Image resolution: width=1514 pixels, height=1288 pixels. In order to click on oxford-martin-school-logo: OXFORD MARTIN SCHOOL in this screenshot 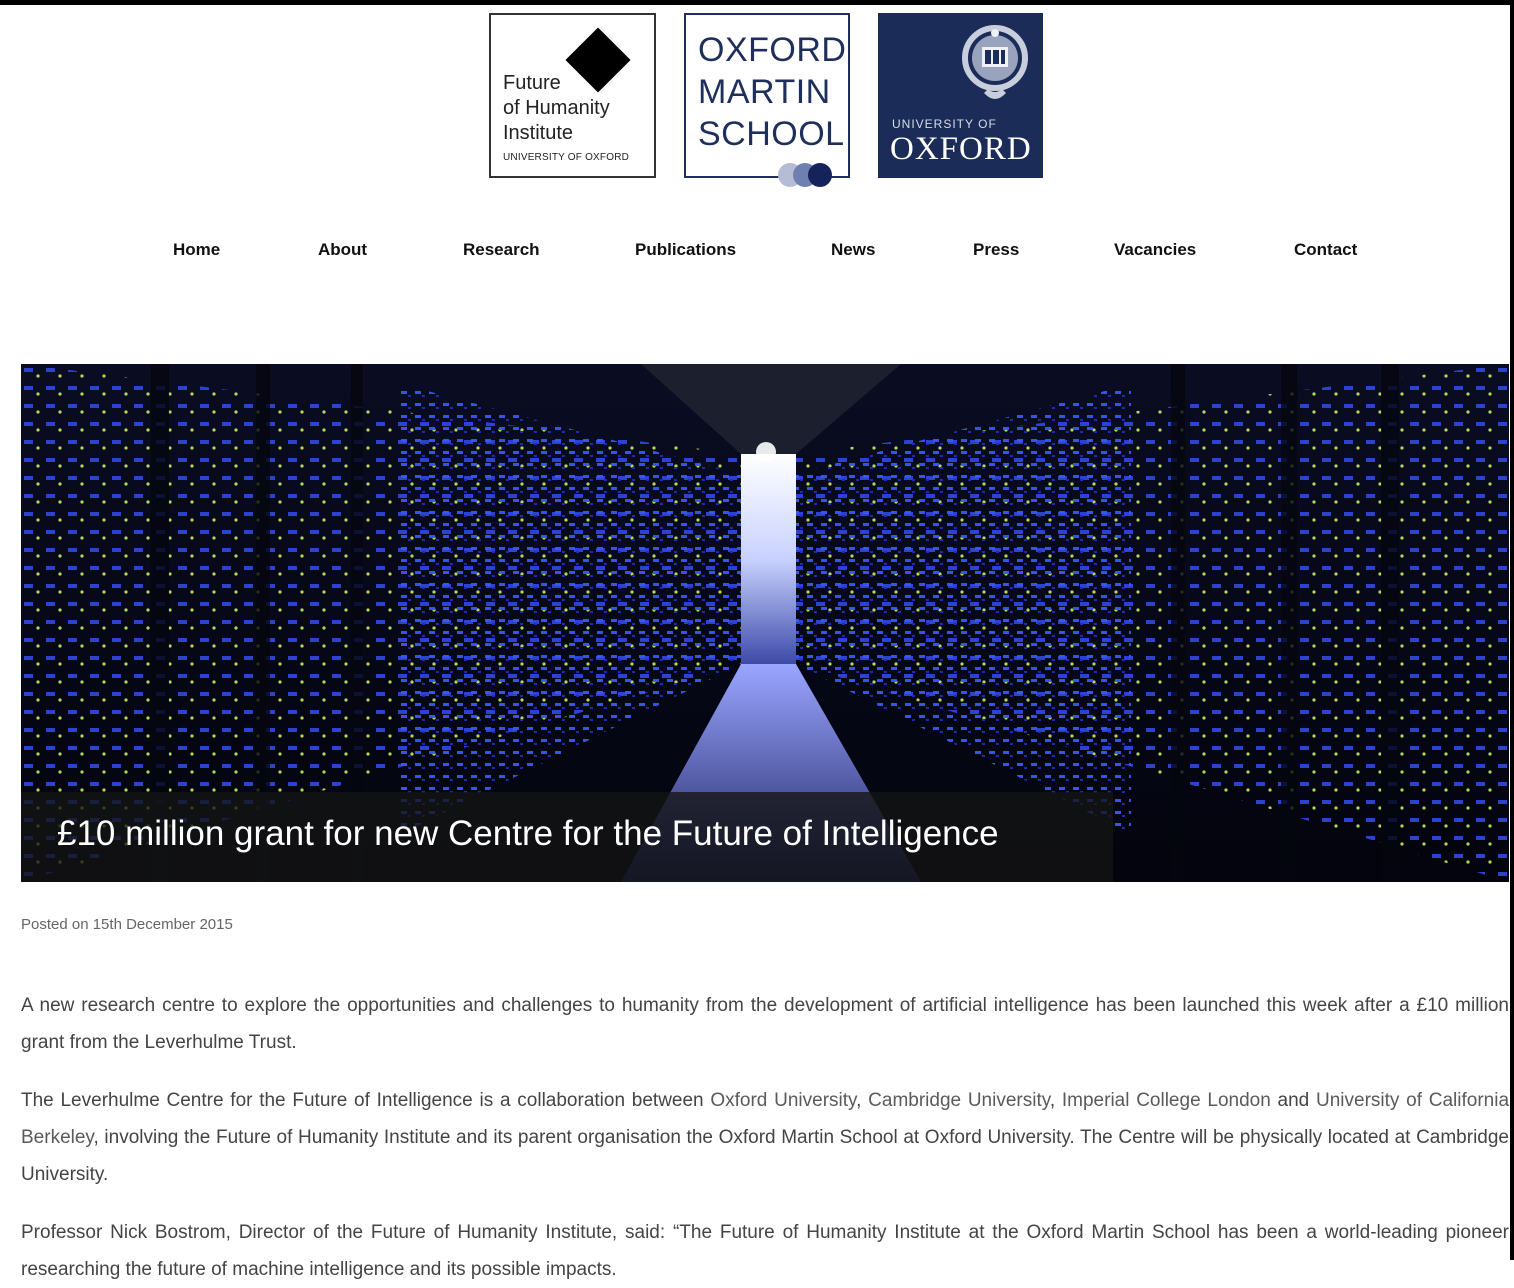, I will do `click(767, 100)`.